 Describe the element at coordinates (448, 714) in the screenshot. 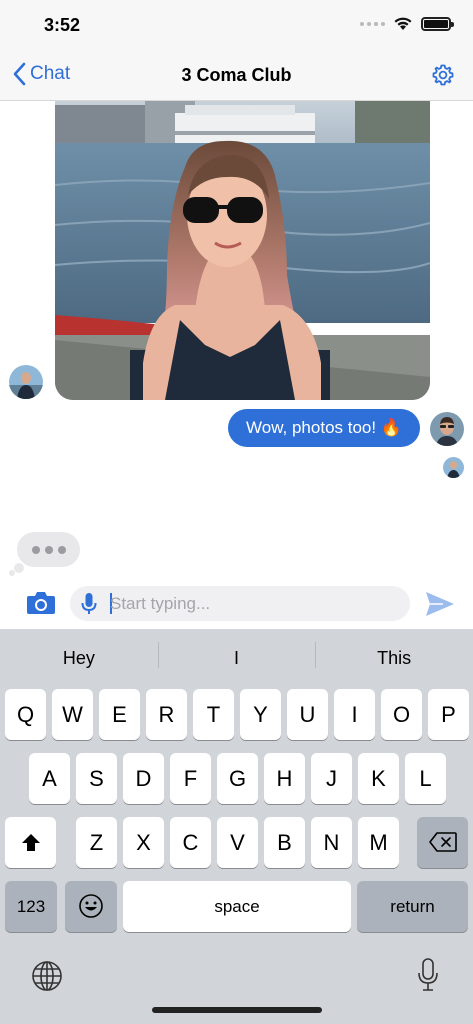

I see `key-p: P` at that location.